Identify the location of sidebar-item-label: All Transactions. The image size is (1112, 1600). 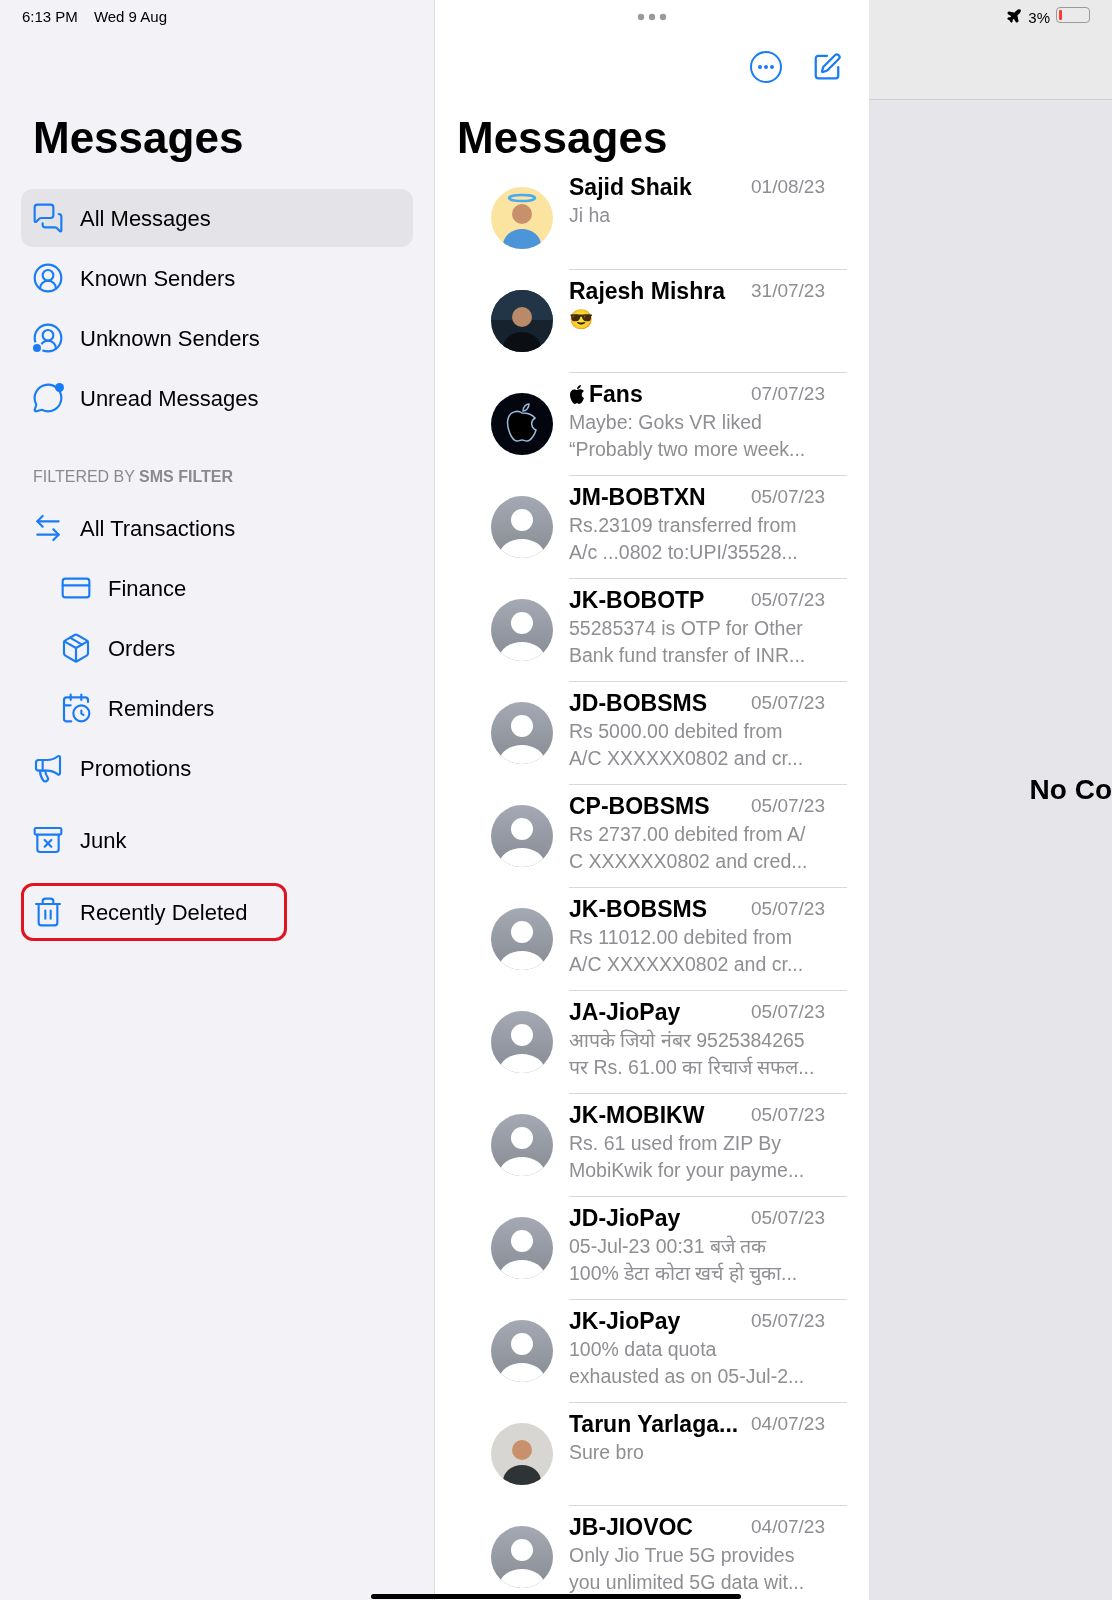
(158, 528).